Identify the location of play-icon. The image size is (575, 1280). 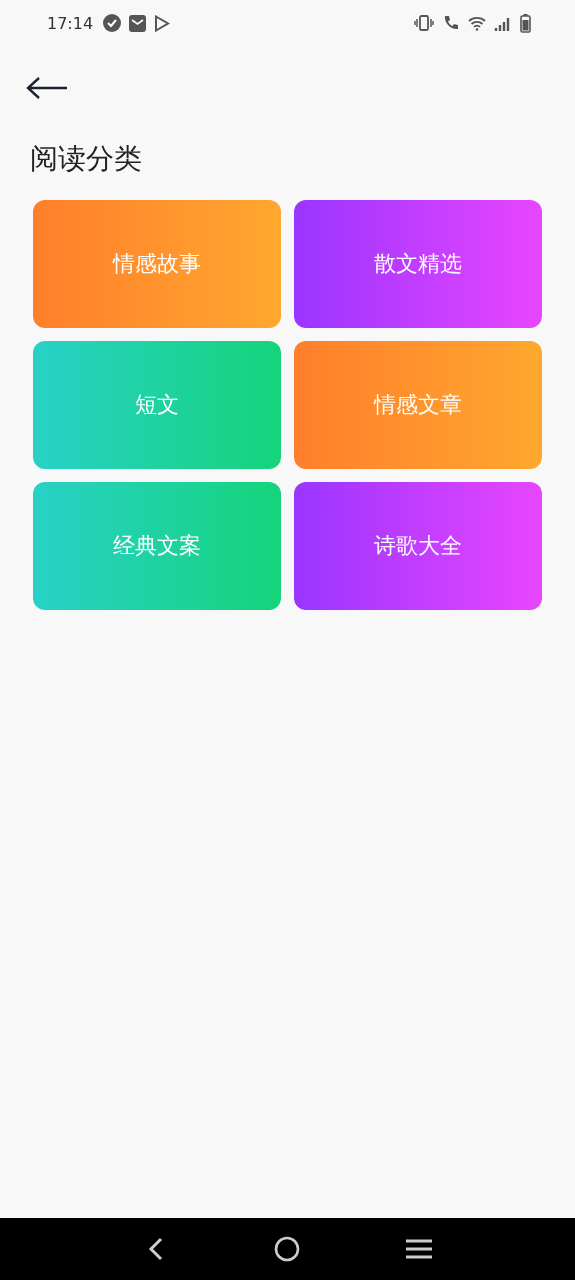
(162, 23).